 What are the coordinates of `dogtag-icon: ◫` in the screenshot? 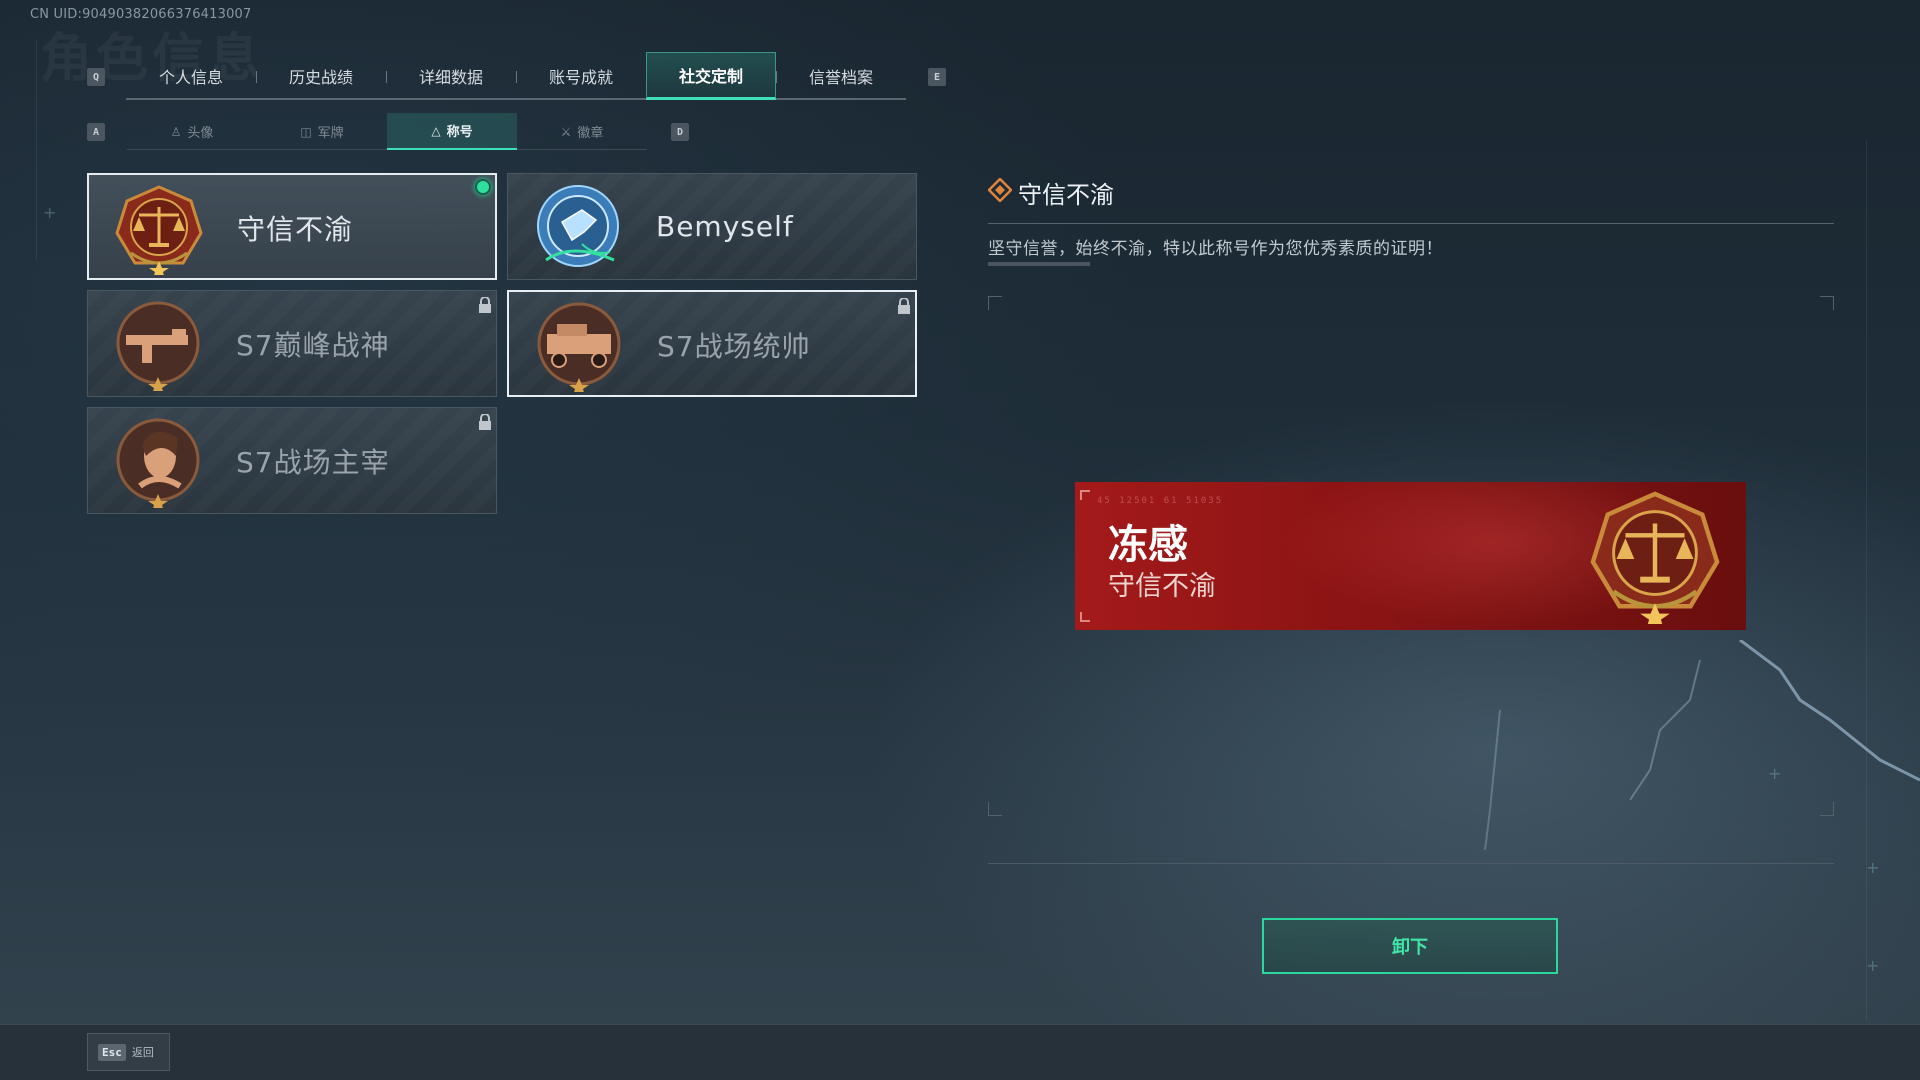 It's located at (306, 131).